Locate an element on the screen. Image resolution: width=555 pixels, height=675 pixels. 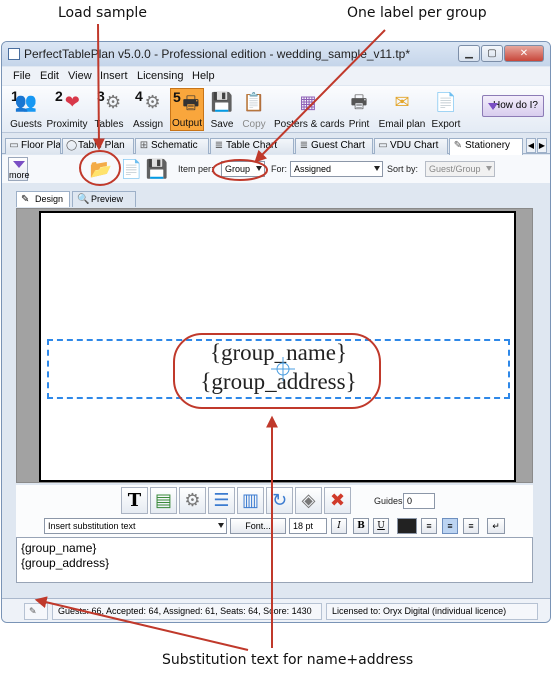
label-text-box: {group_name} {group_address} is located at coordinates (278, 369).